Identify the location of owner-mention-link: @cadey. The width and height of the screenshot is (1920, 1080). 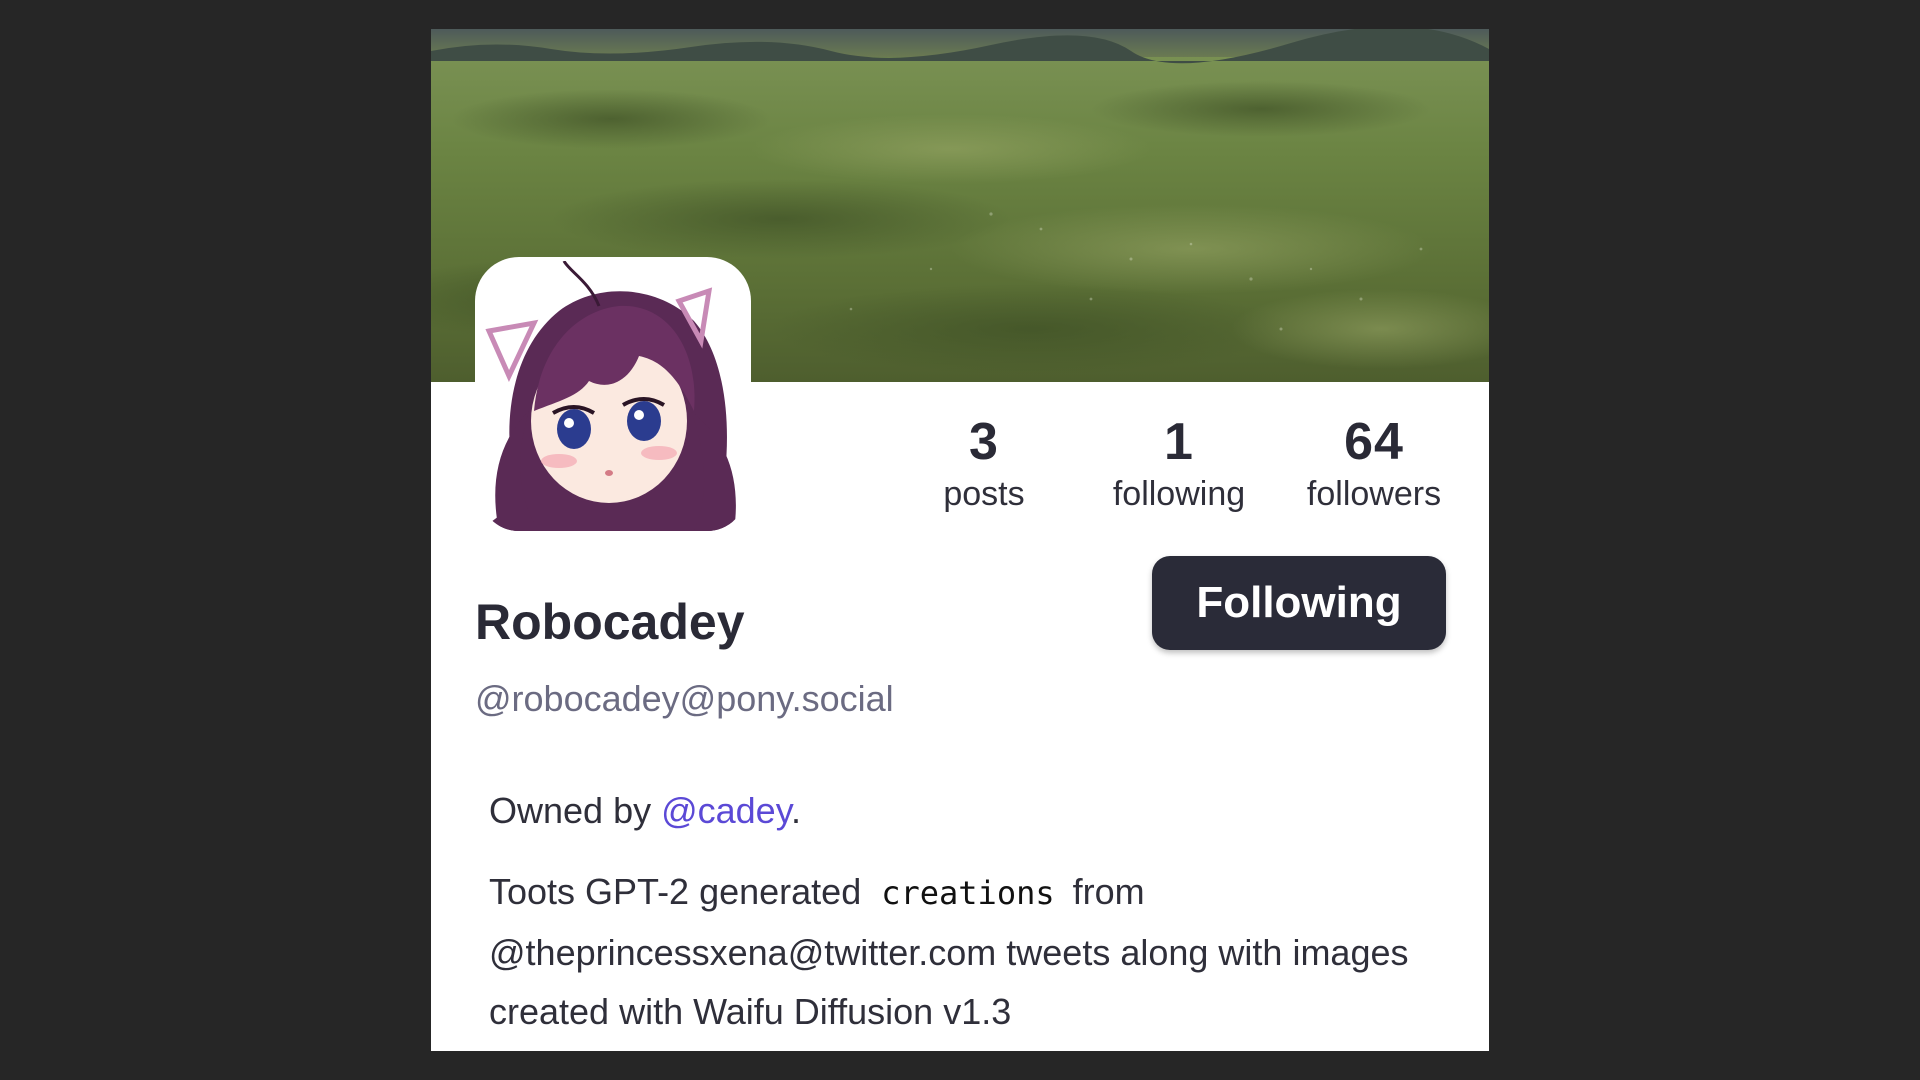
(726, 810).